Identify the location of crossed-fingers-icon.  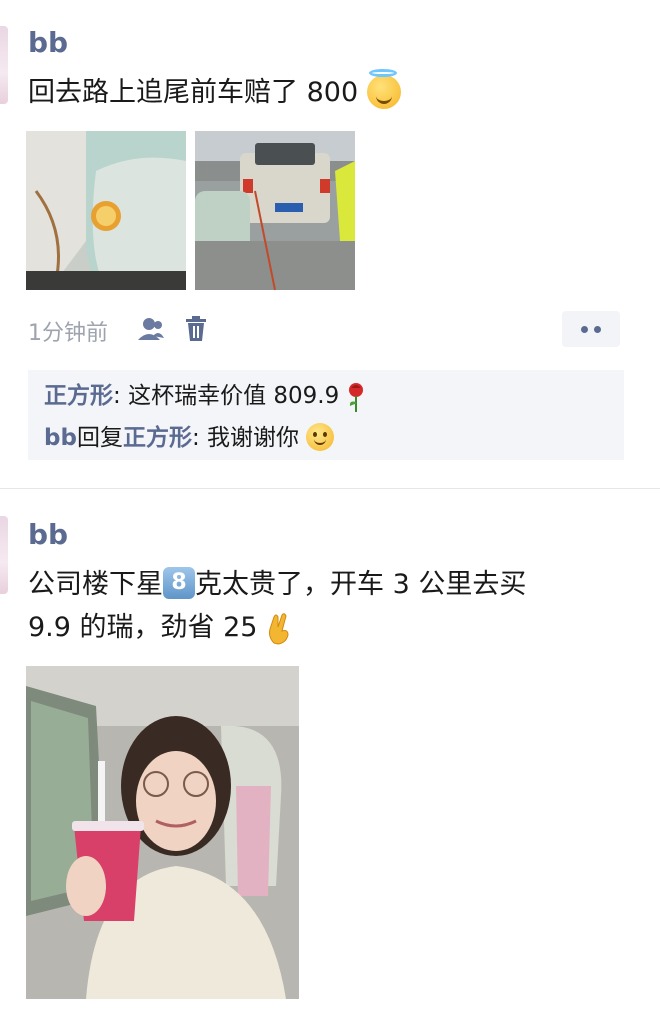
(279, 629).